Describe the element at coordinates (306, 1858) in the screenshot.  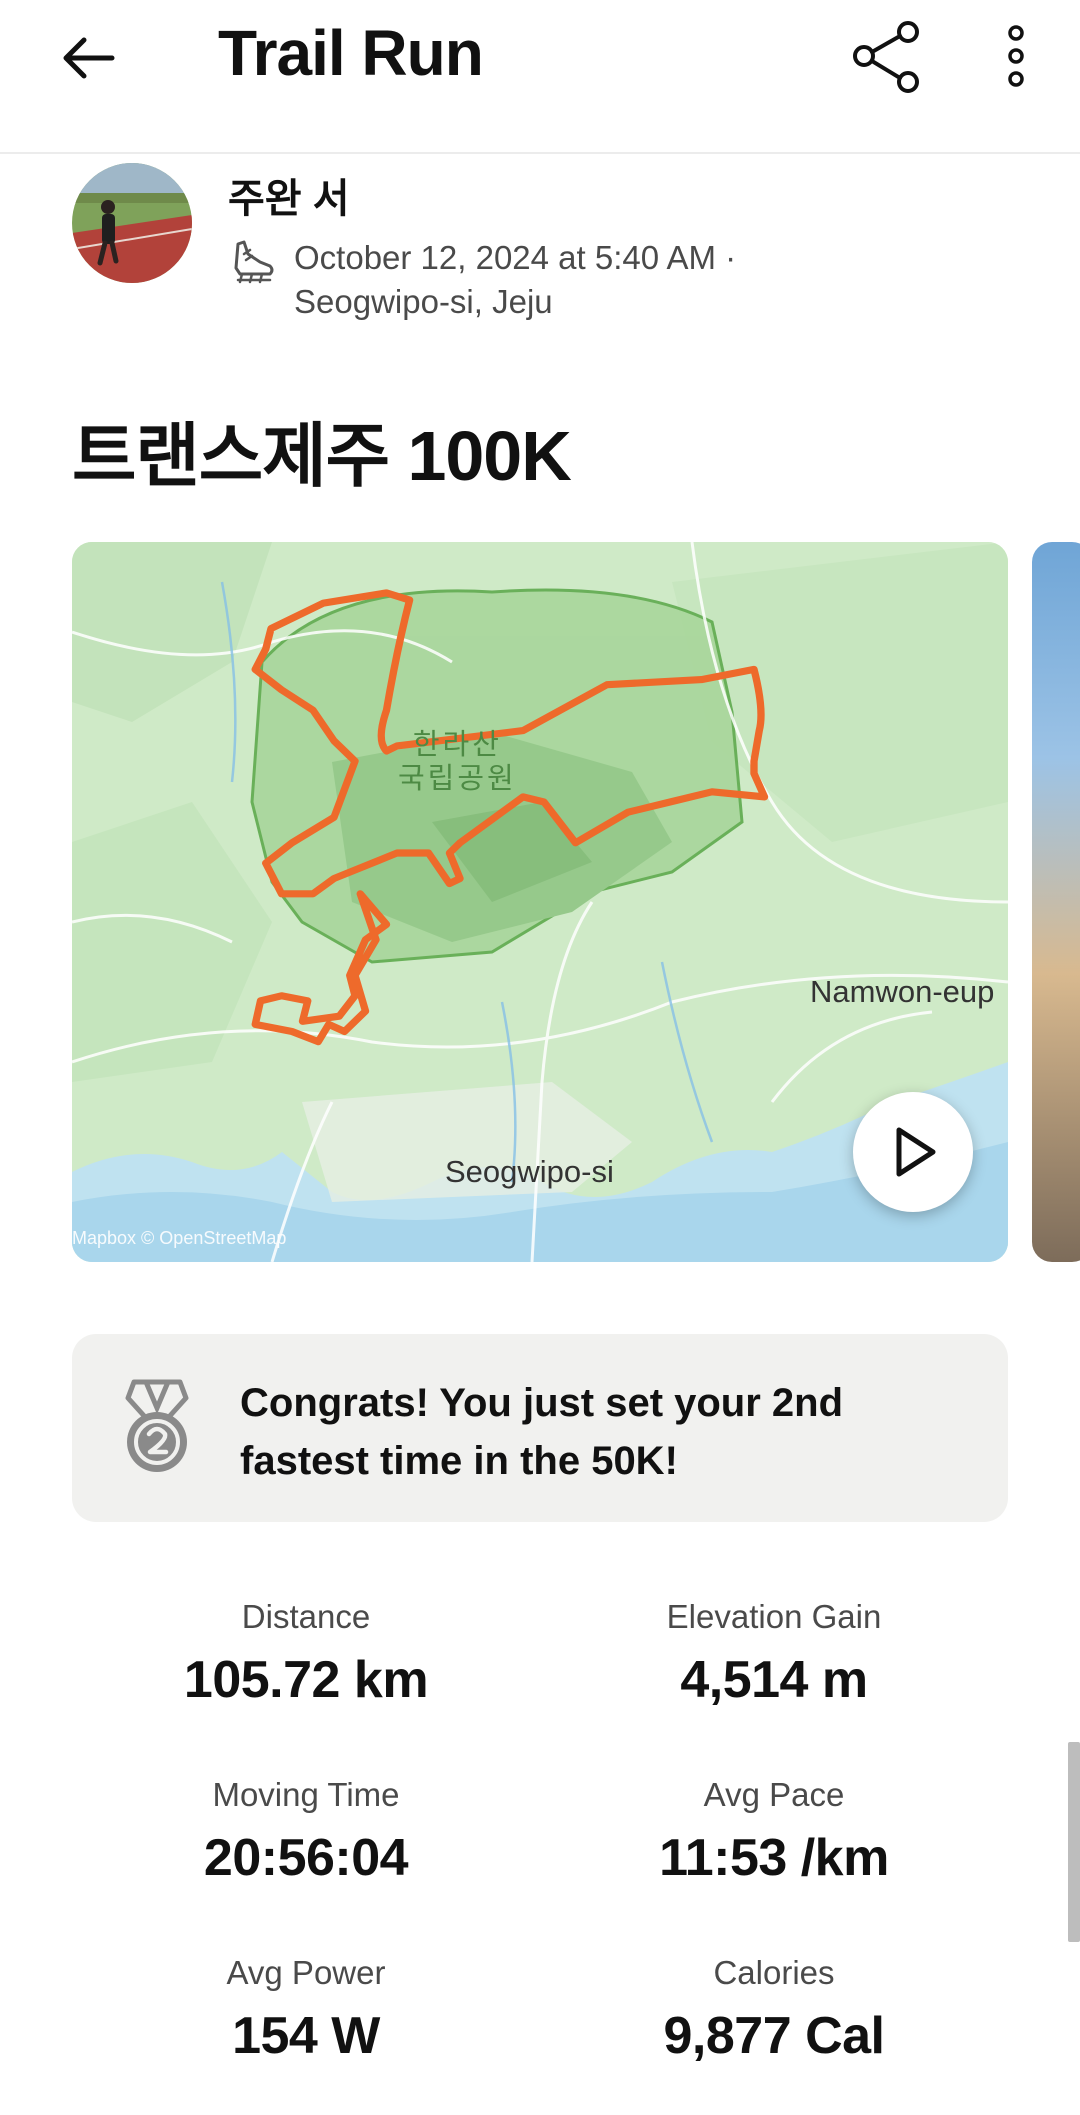
I see `stat-value: 20:56:04` at that location.